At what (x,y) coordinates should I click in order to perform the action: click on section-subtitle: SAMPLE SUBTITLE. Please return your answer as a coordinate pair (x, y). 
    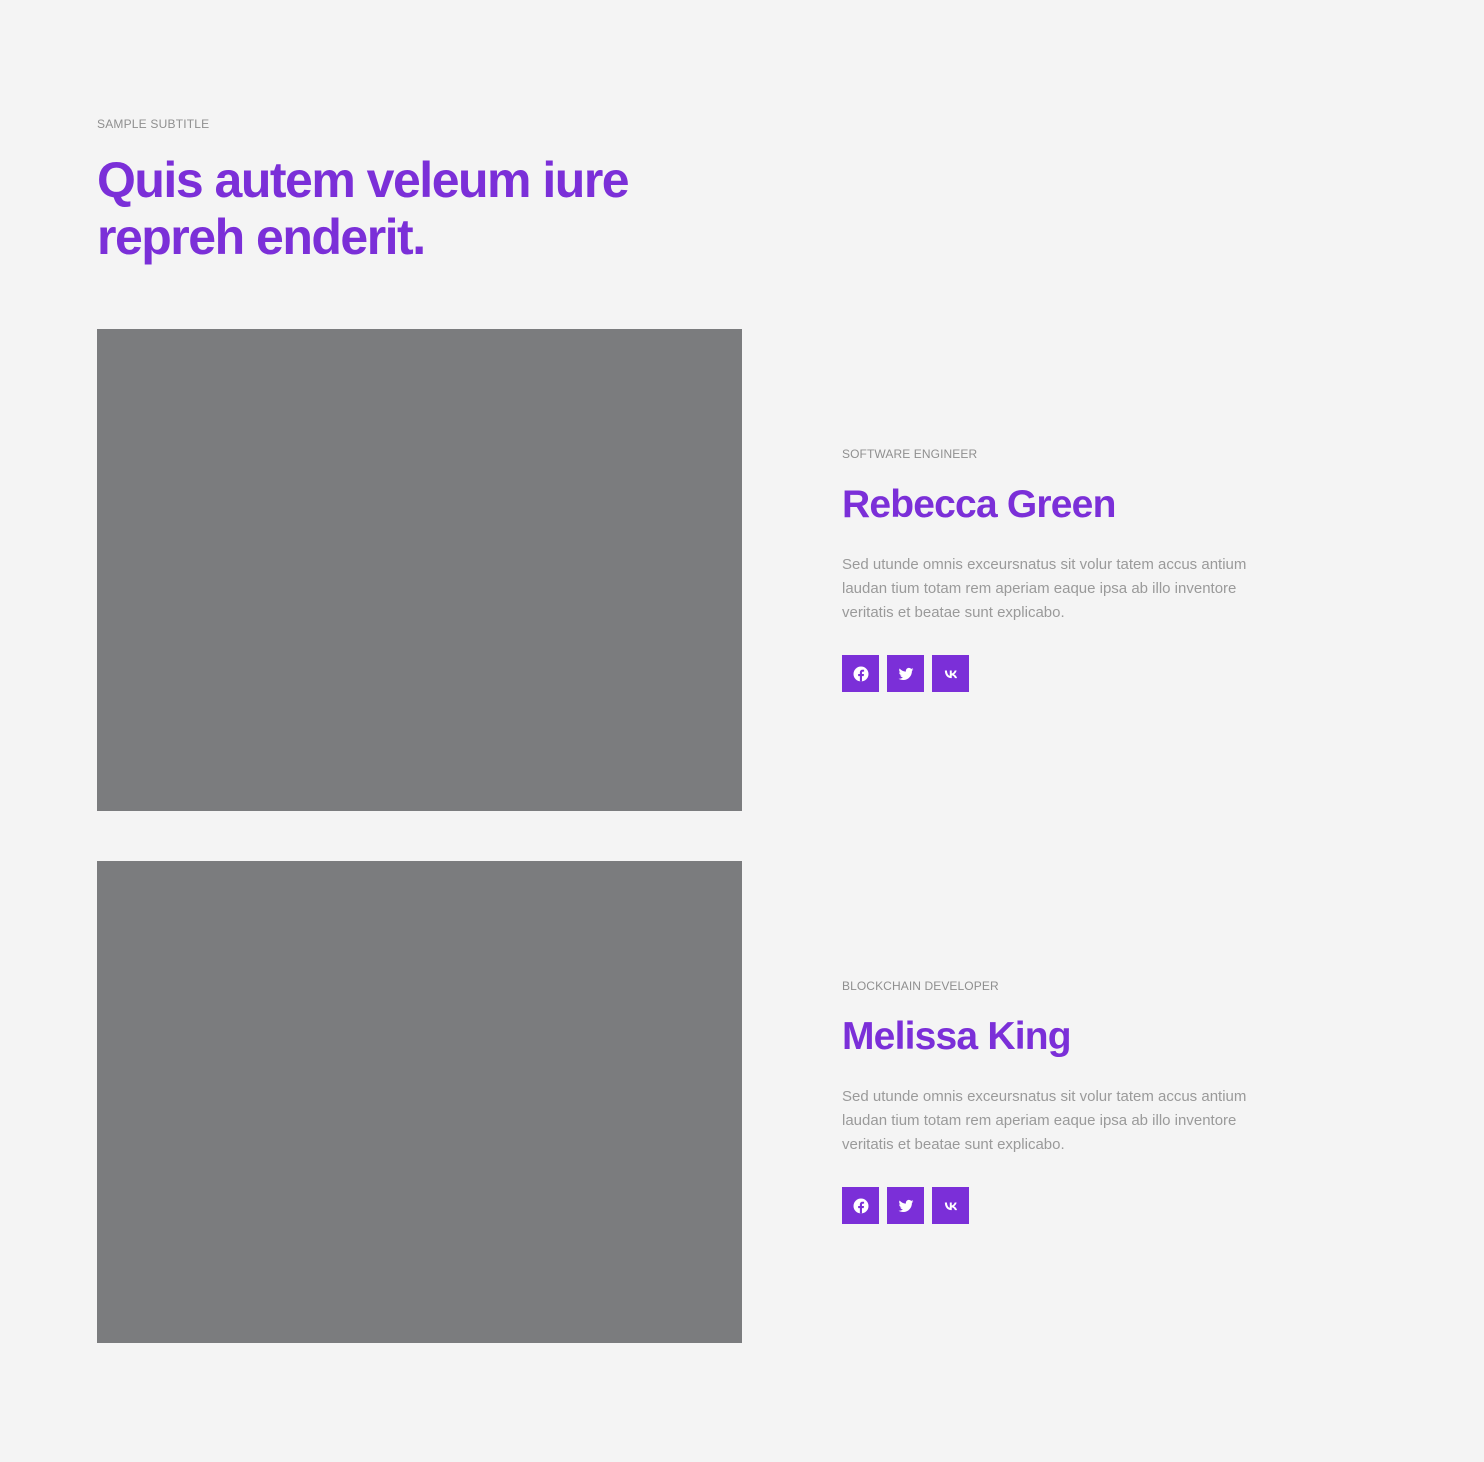
    Looking at the image, I should click on (153, 124).